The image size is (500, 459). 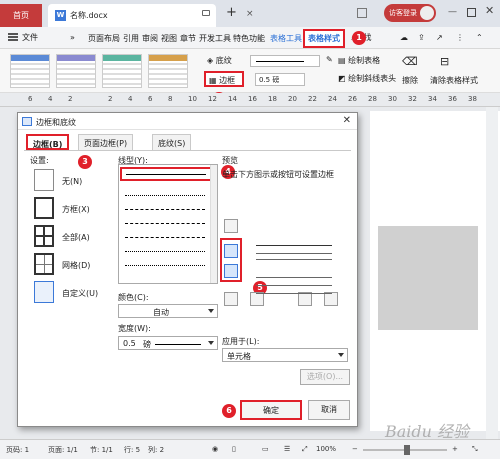 What do you see at coordinates (165, 223) in the screenshot?
I see `dash-line-option` at bounding box center [165, 223].